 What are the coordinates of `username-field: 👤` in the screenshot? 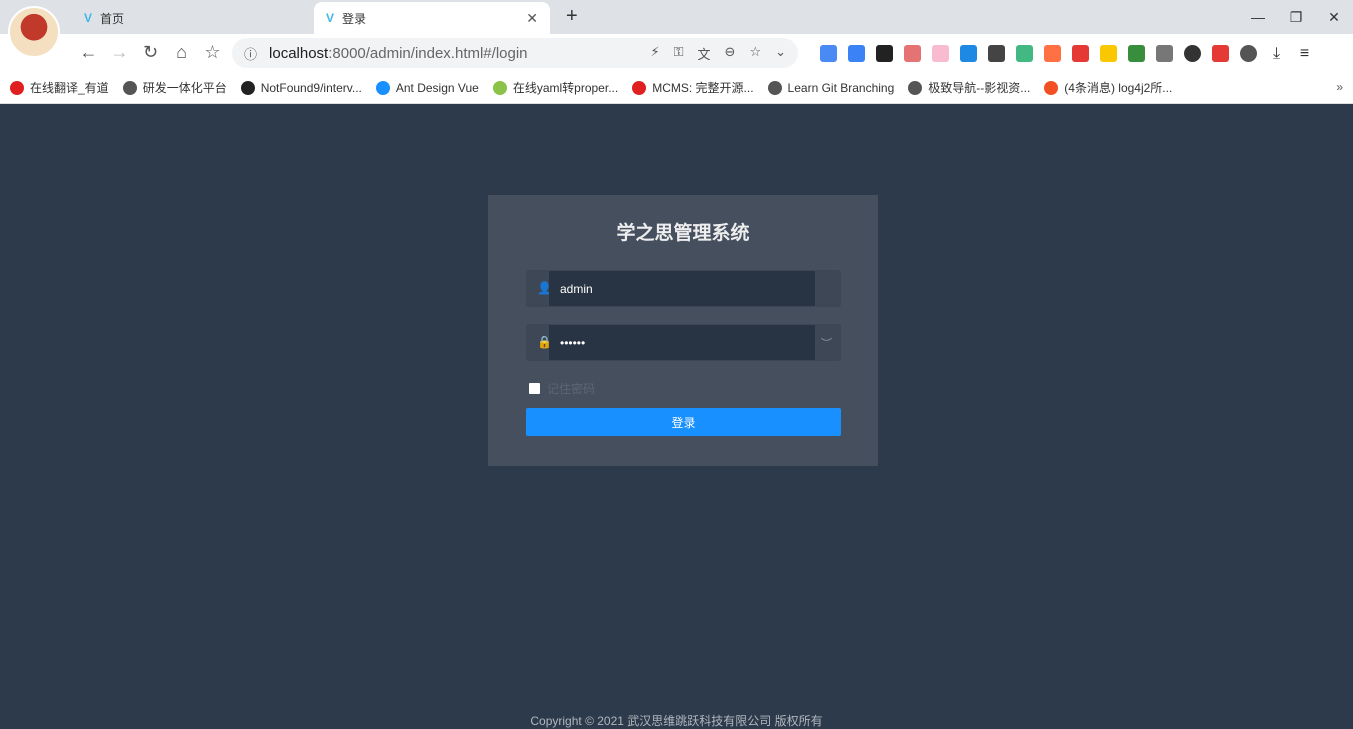 It's located at (683, 288).